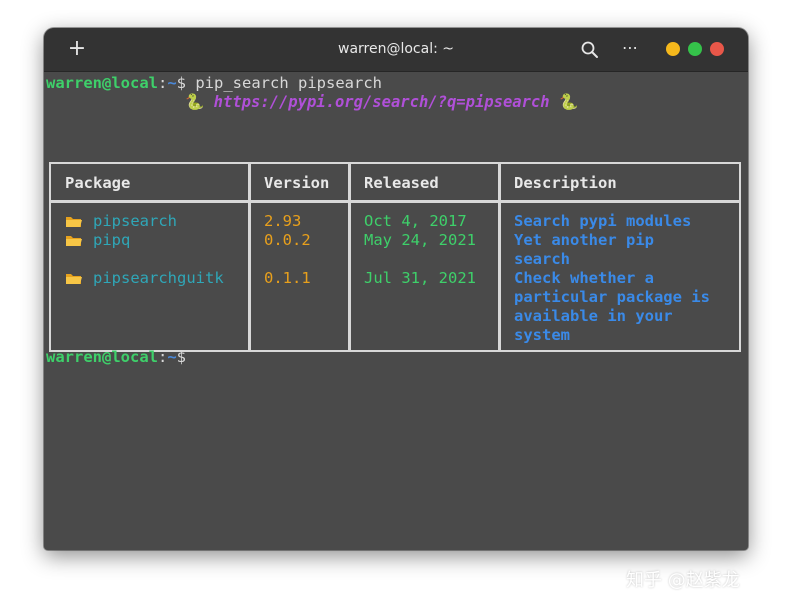 Image resolution: width=792 pixels, height=610 pixels. I want to click on package-description: system, so click(542, 335).